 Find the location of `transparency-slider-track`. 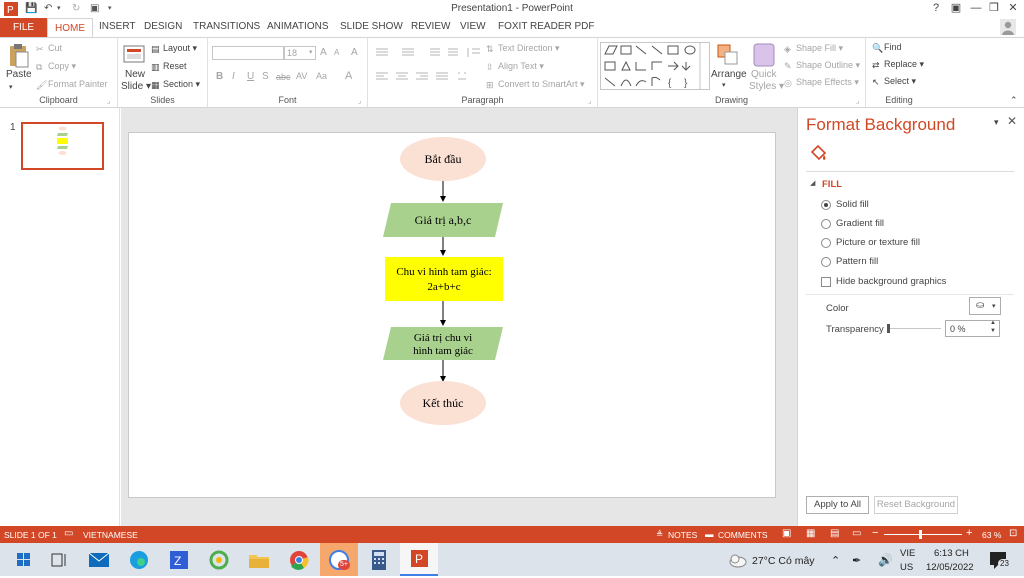

transparency-slider-track is located at coordinates (914, 328).